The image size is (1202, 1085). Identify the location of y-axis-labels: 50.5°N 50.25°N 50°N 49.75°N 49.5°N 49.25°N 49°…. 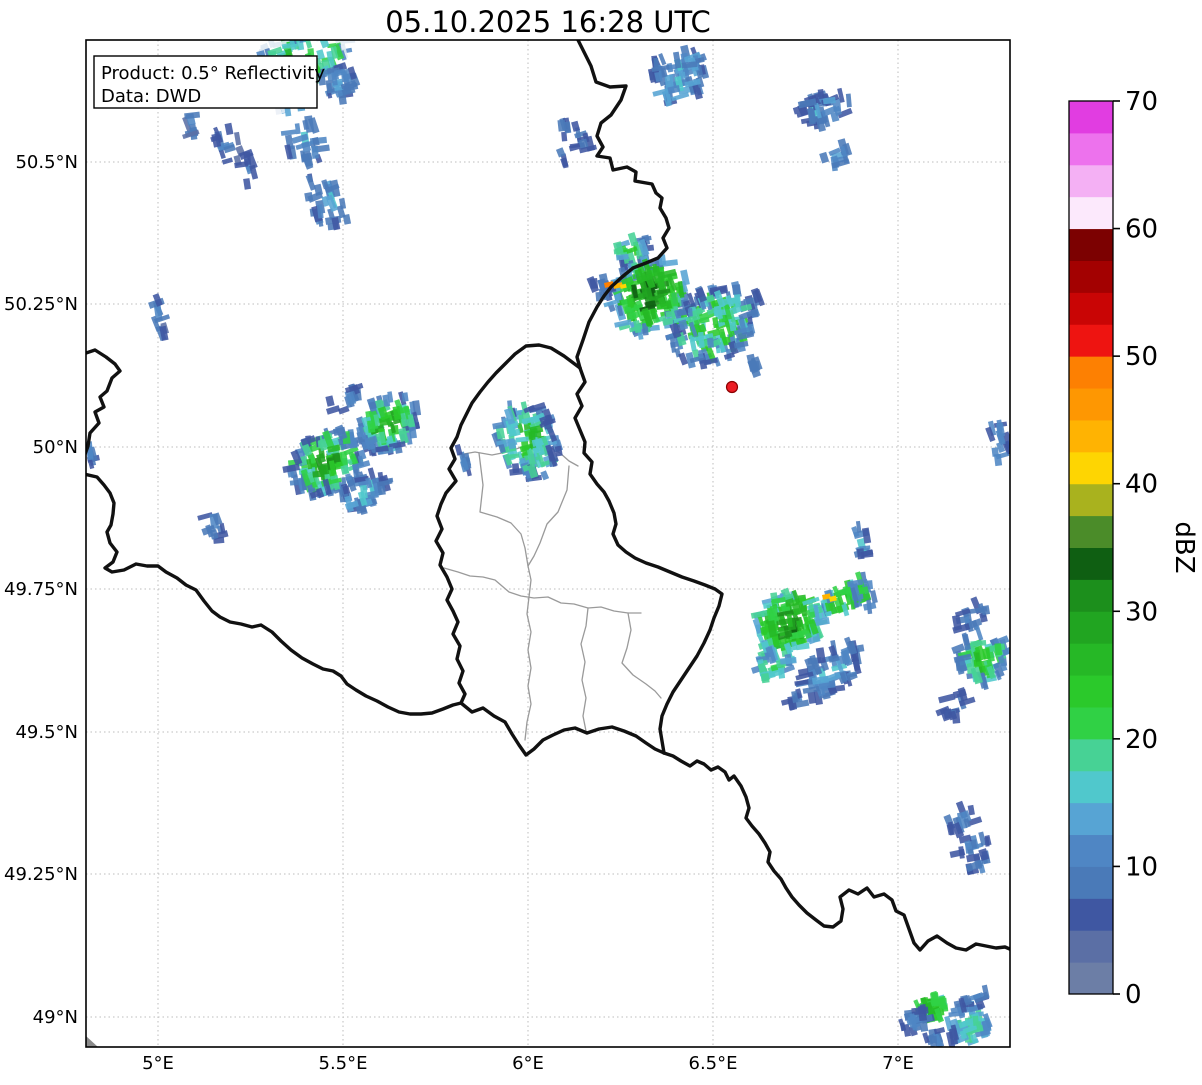
(41, 590).